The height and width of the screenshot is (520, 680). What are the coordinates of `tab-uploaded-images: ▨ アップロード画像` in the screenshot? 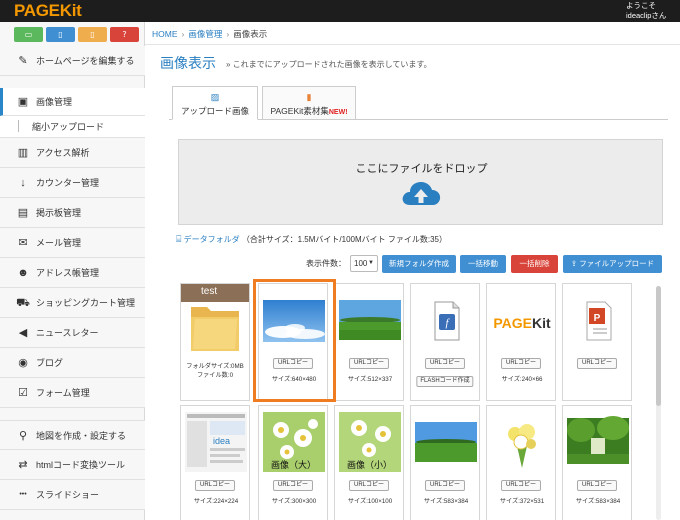 It's located at (215, 103).